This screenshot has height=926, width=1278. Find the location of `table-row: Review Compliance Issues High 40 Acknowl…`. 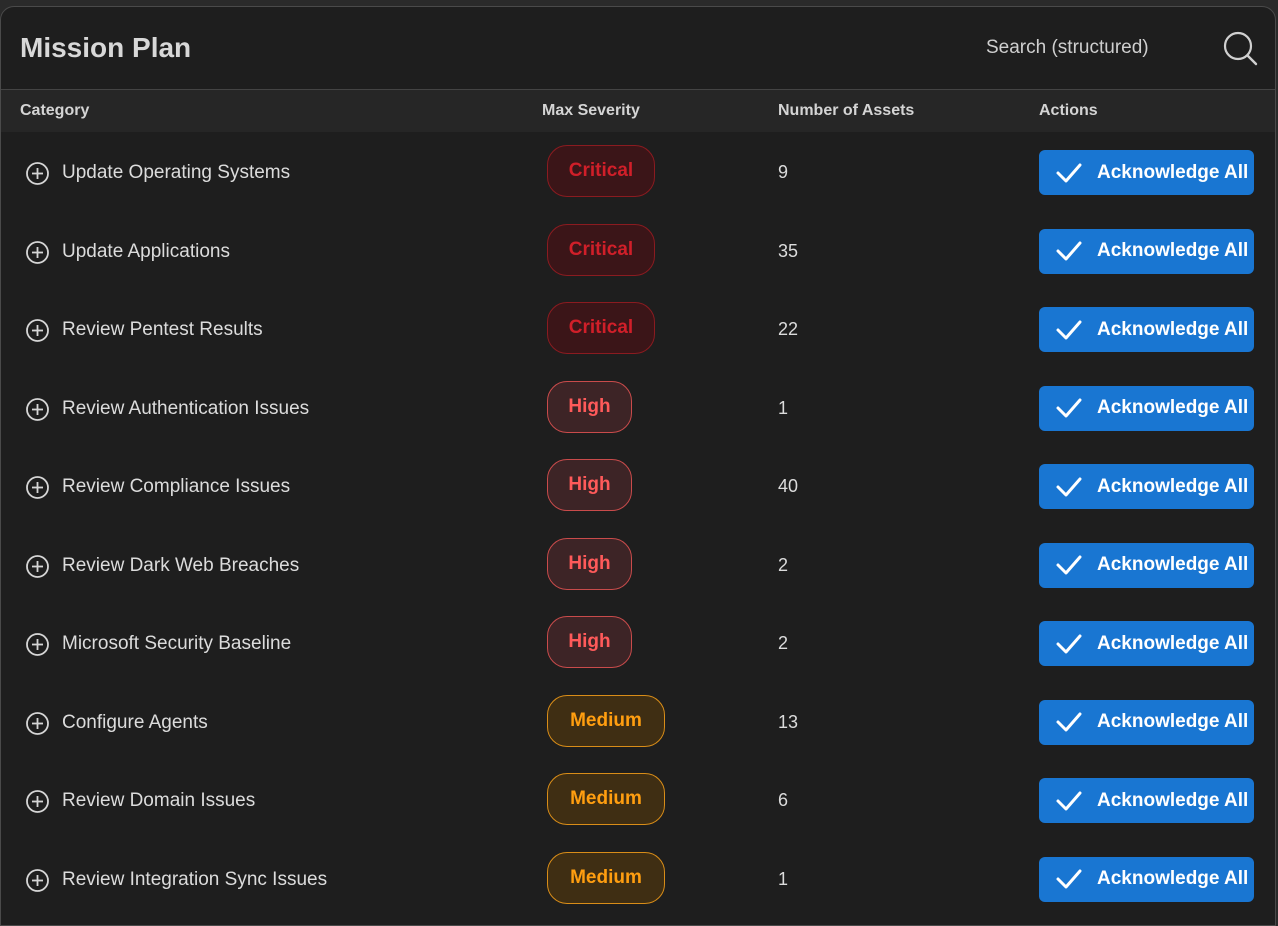

table-row: Review Compliance Issues High 40 Acknowl… is located at coordinates (638, 485).